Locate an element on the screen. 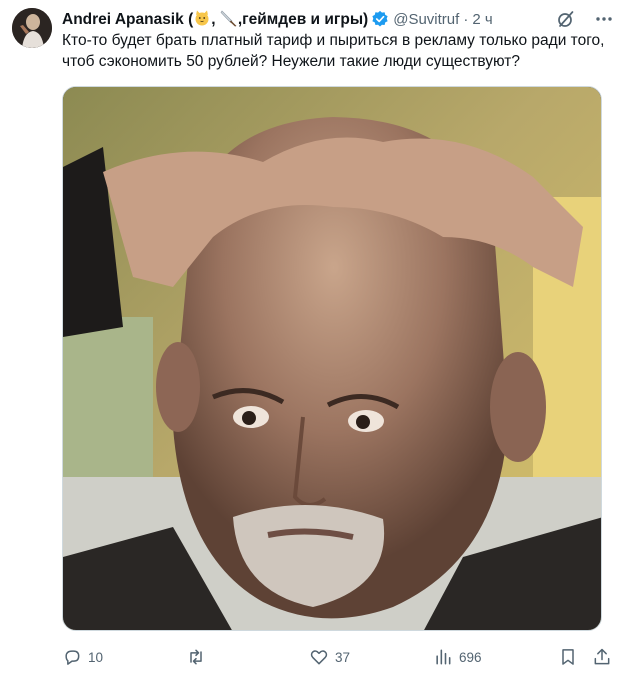 This screenshot has height=680, width=626. share-icon is located at coordinates (602, 656).